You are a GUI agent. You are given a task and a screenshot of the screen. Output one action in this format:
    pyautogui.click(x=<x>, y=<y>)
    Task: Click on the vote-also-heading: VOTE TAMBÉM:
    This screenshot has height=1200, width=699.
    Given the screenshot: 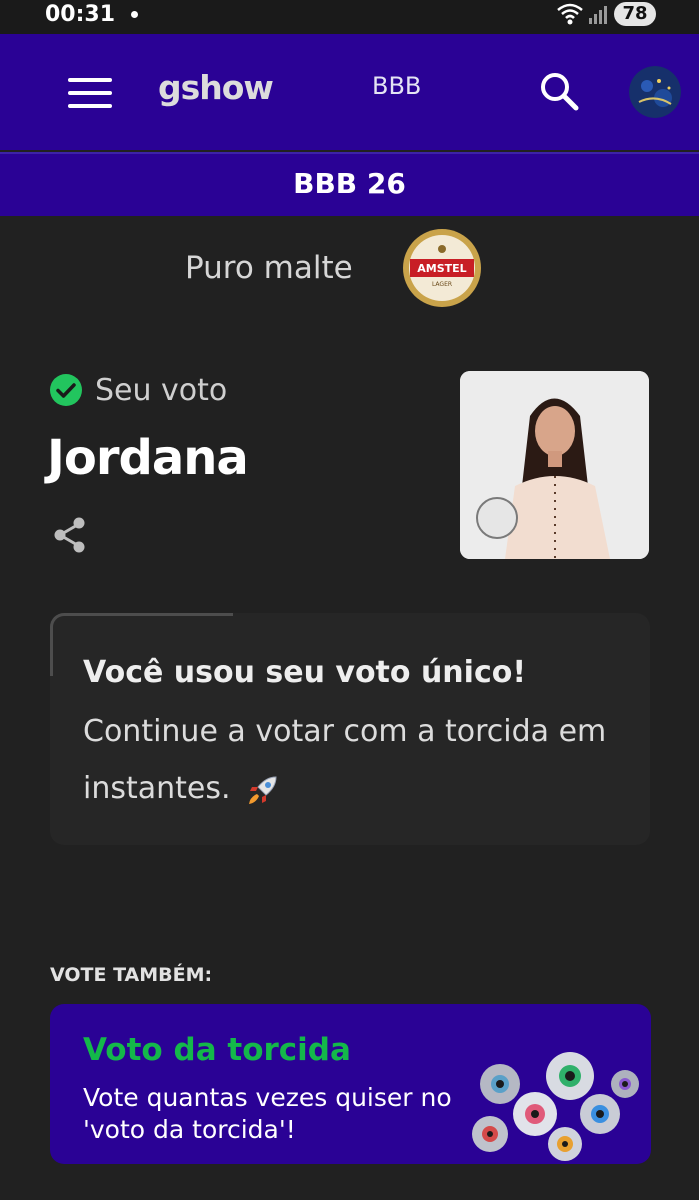 What is the action you would take?
    pyautogui.click(x=131, y=975)
    